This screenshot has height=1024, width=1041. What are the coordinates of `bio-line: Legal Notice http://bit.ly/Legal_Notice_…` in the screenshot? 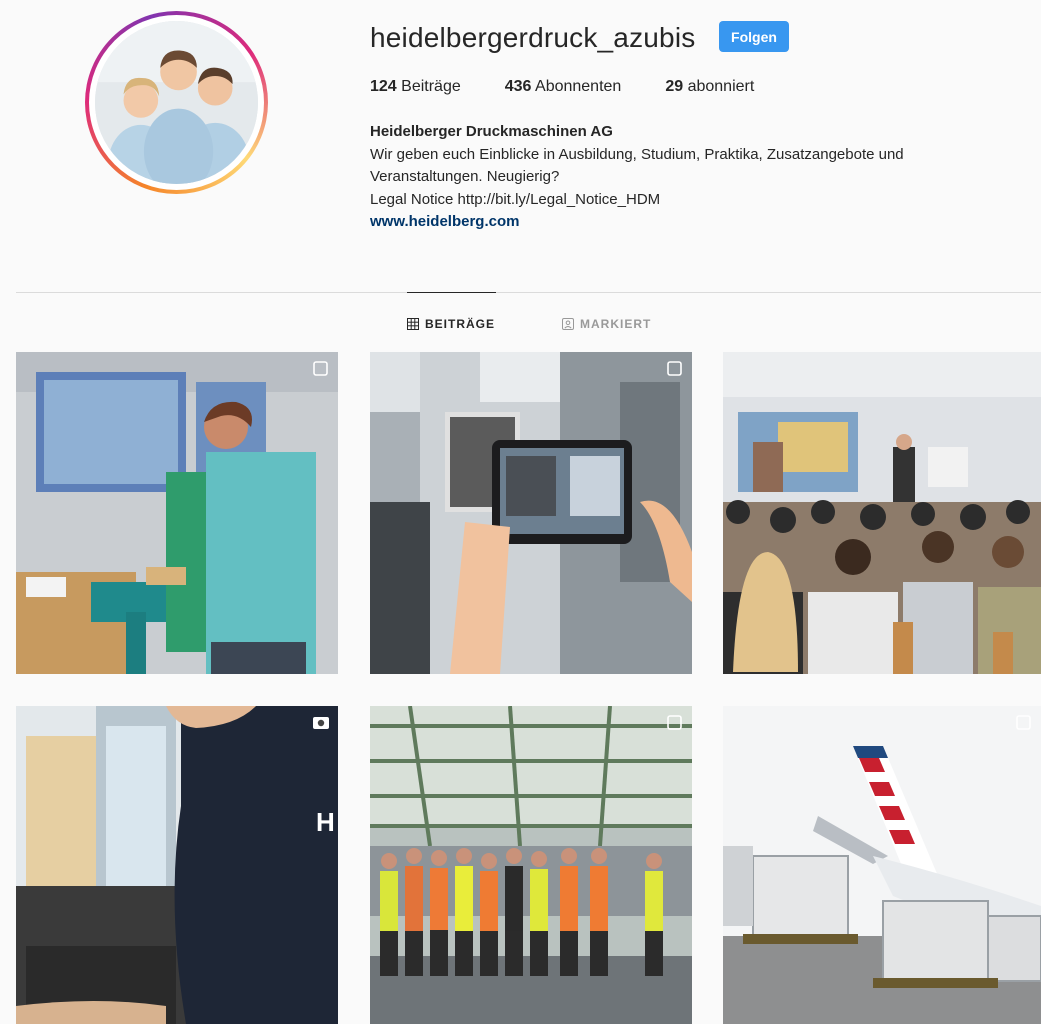 It's located at (515, 199).